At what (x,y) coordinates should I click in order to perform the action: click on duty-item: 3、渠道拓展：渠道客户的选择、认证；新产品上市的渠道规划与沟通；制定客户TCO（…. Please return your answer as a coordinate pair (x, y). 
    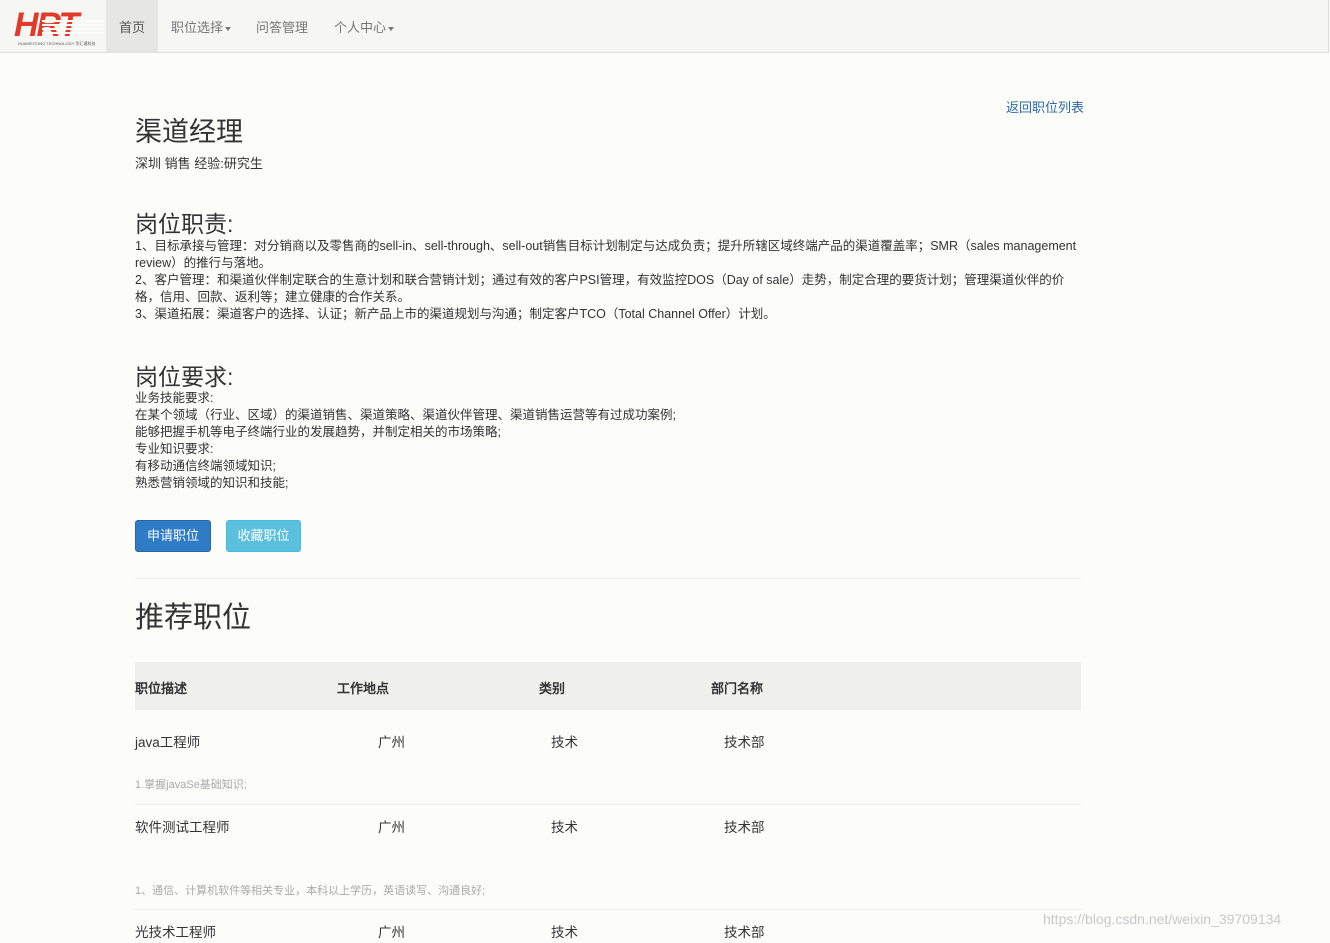
    Looking at the image, I should click on (455, 314).